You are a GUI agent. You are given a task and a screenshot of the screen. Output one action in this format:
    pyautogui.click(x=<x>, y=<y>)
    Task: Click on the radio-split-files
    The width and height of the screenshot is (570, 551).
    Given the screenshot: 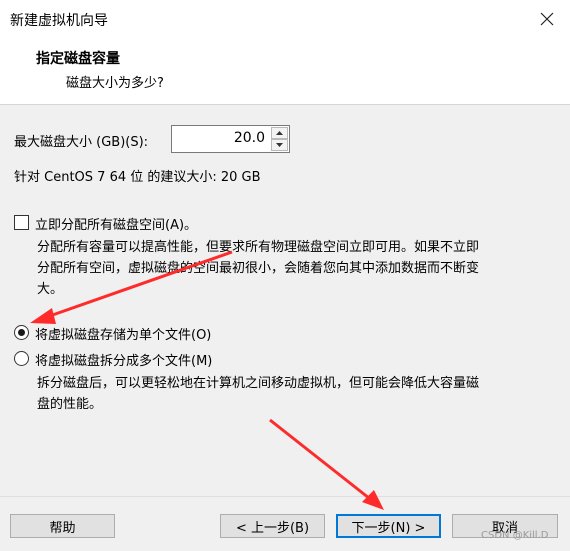 What is the action you would take?
    pyautogui.click(x=21, y=358)
    